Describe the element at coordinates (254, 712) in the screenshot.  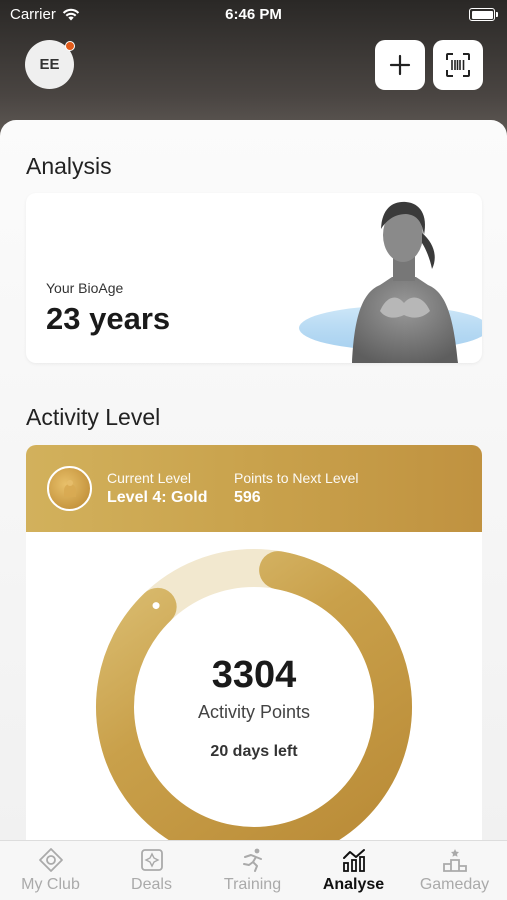
I see `activity-points-label: Activity Points` at that location.